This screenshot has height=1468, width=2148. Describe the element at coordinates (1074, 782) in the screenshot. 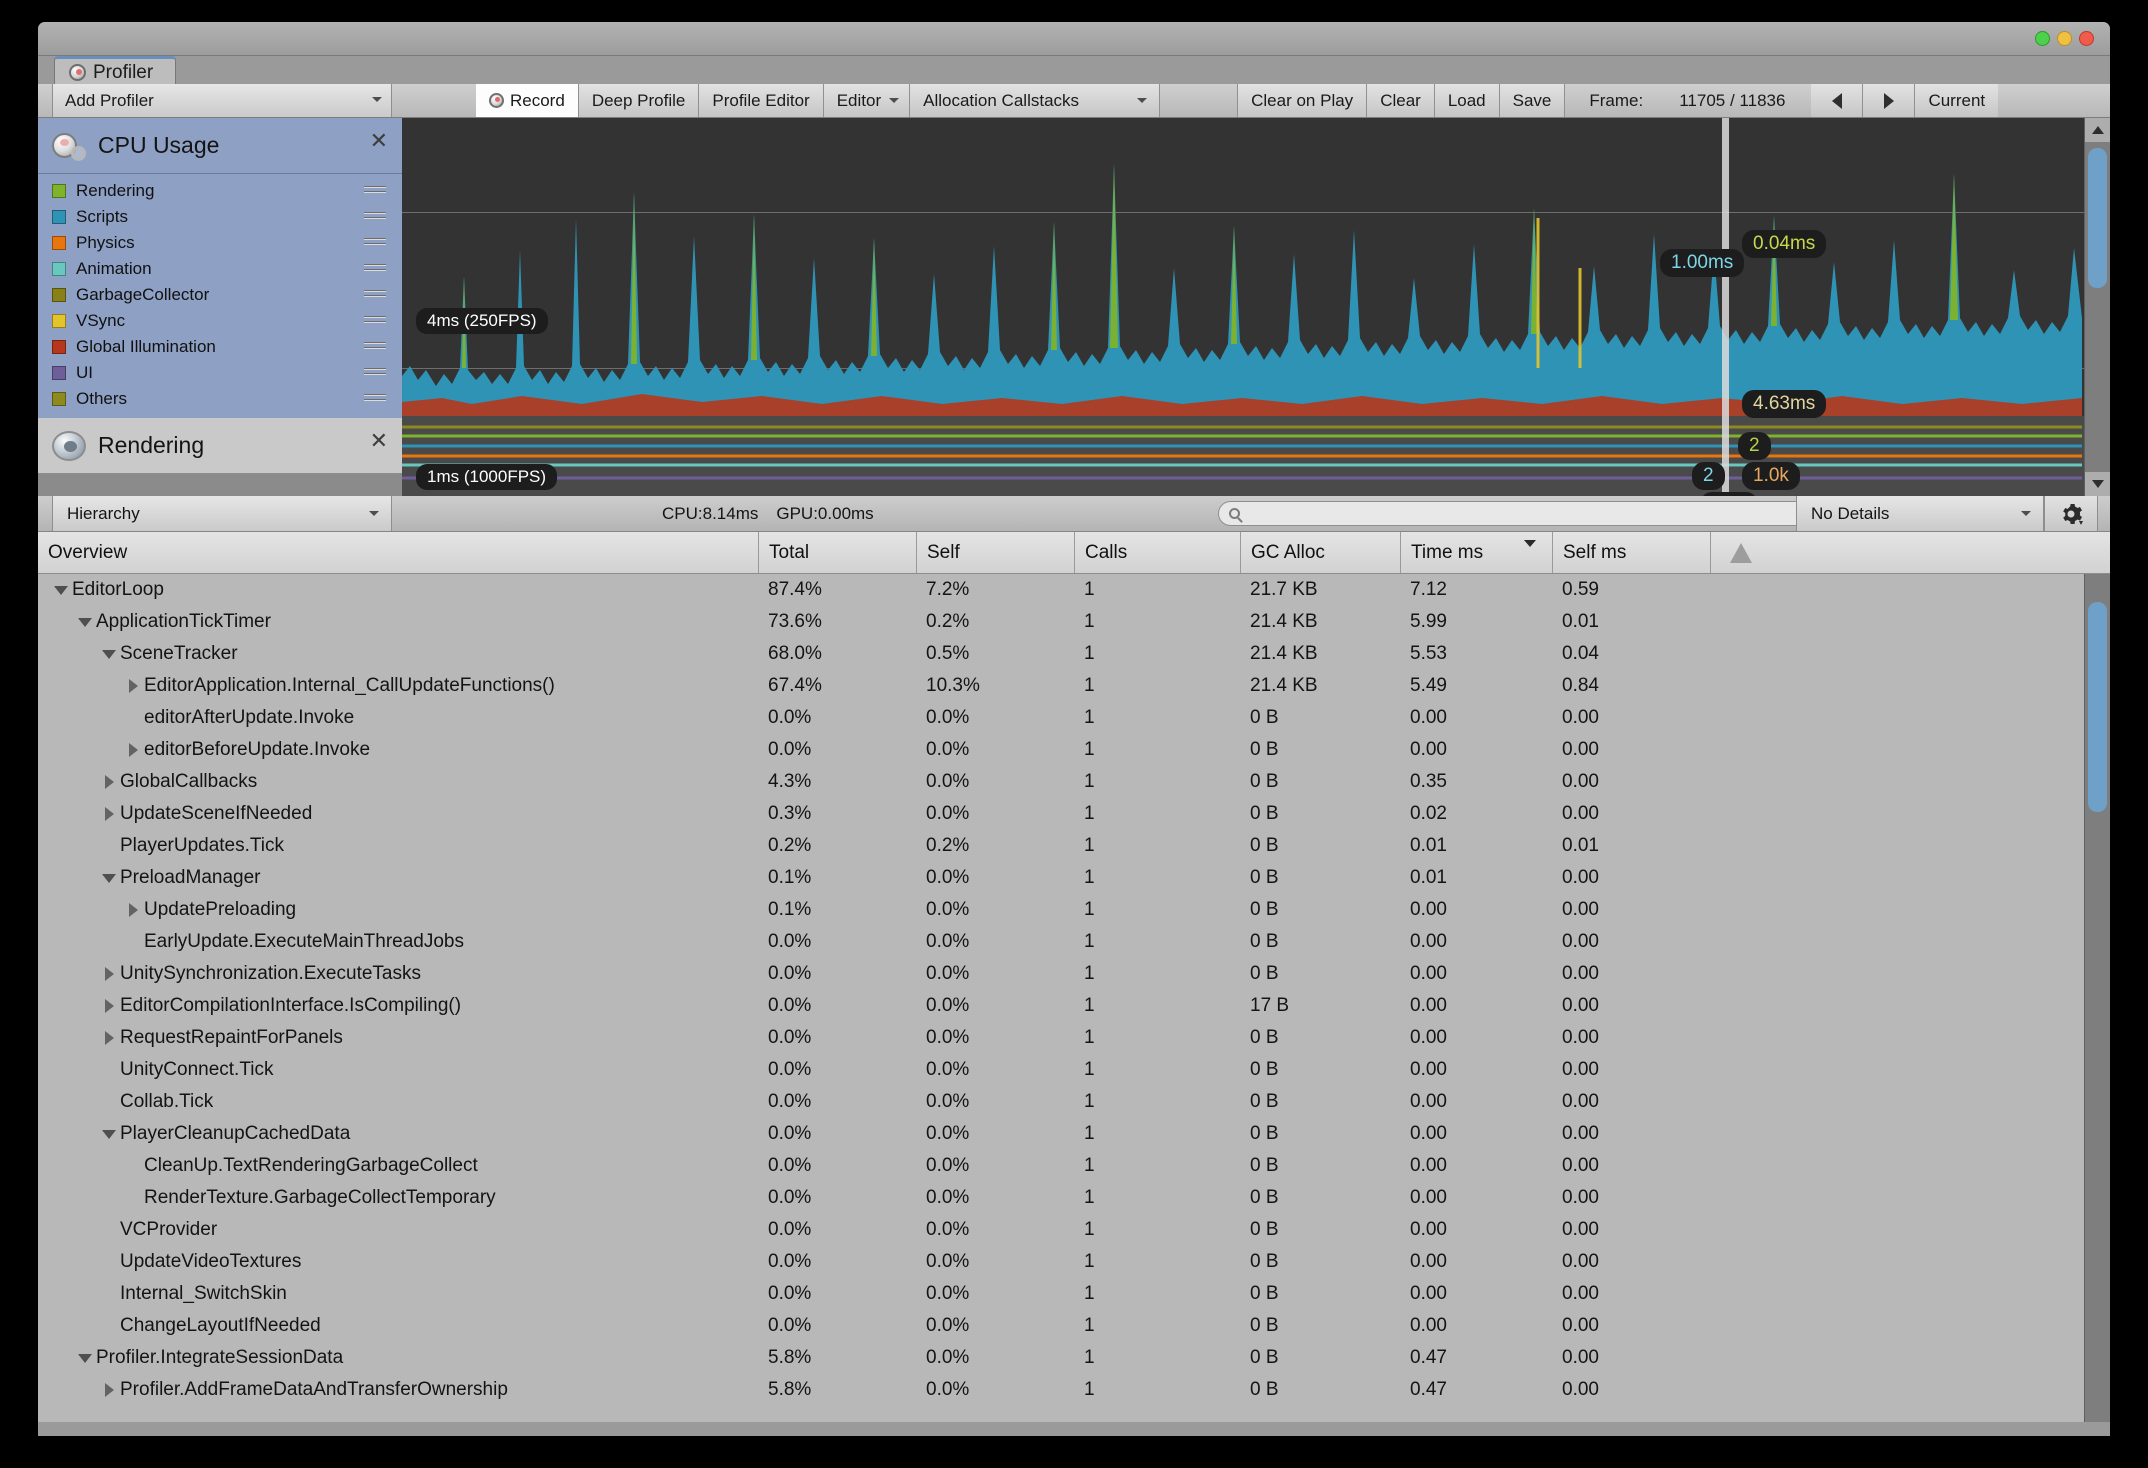

I see `table-row: GlobalCallbacks 4.3% 0.0% 1 0 B 0.35 0.00` at that location.